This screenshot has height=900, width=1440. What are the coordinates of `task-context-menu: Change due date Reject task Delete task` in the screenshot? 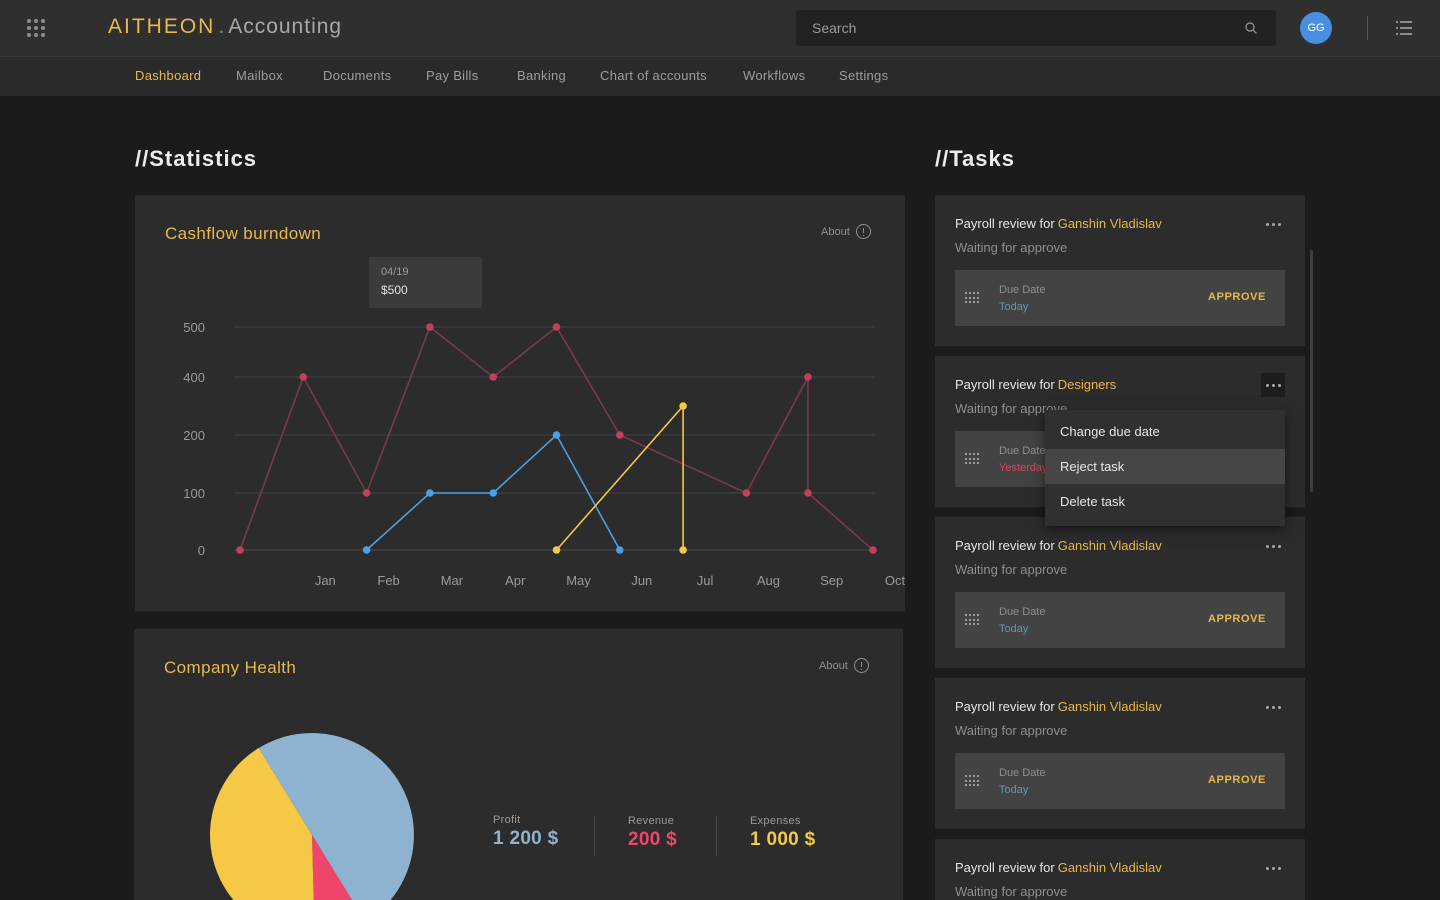 It's located at (1165, 468).